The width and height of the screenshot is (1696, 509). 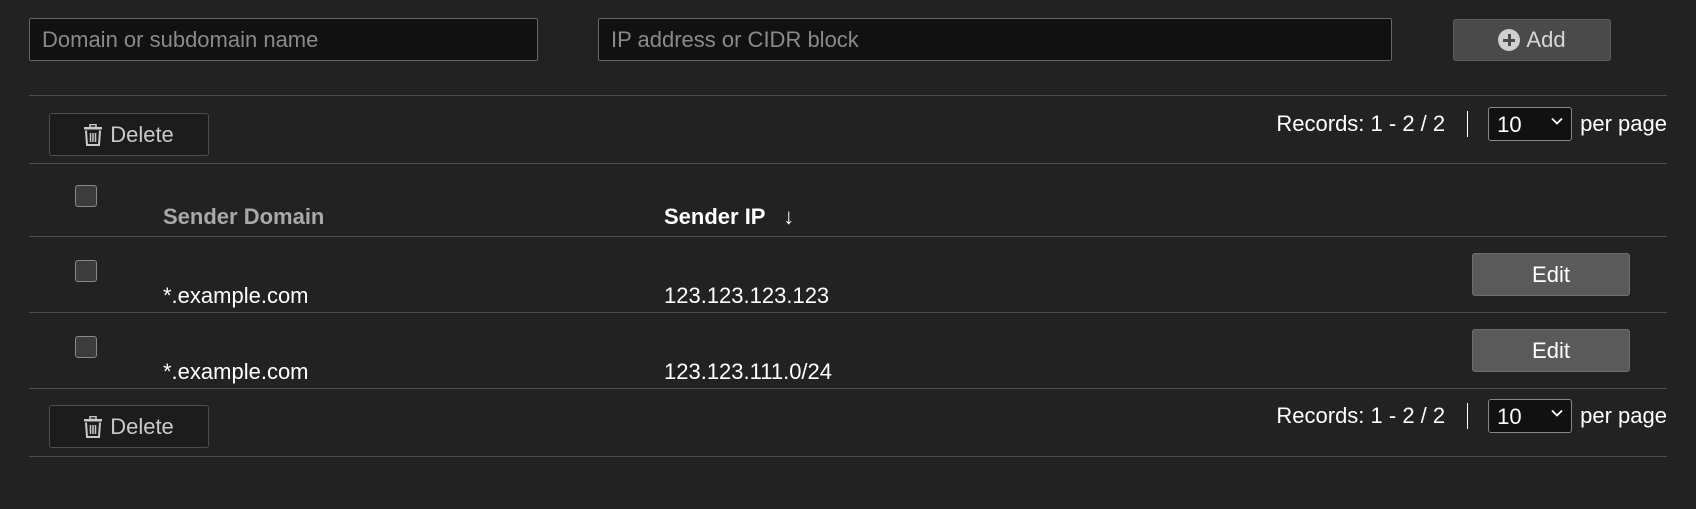 What do you see at coordinates (1509, 40) in the screenshot?
I see `plus-circle-icon` at bounding box center [1509, 40].